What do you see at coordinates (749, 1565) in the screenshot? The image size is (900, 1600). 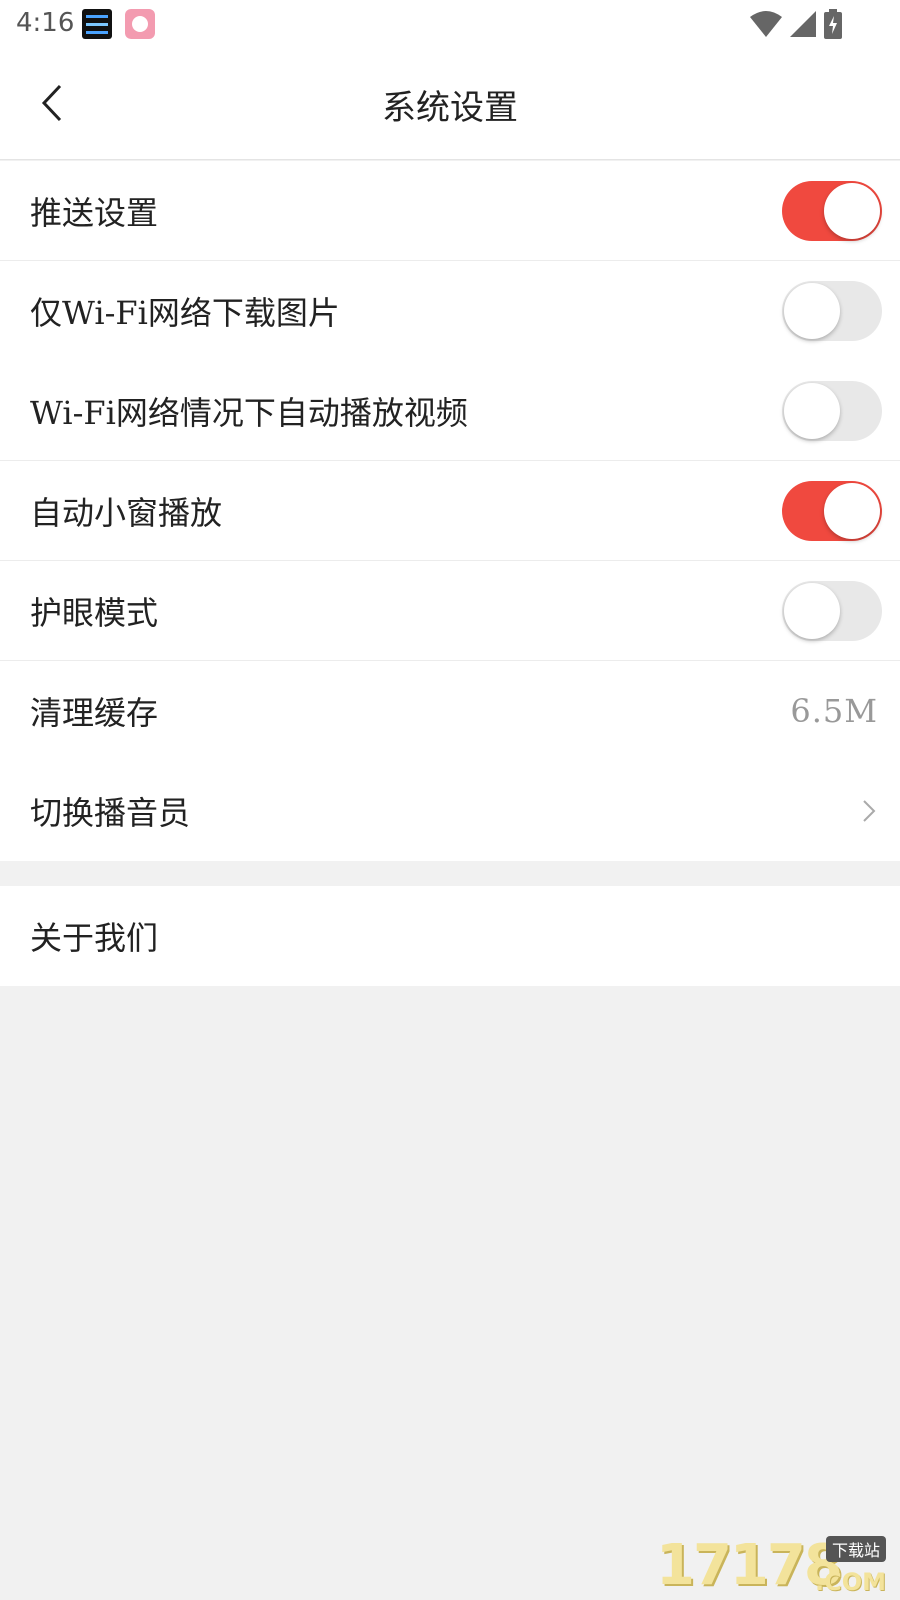 I see `watermark-number: 17178` at bounding box center [749, 1565].